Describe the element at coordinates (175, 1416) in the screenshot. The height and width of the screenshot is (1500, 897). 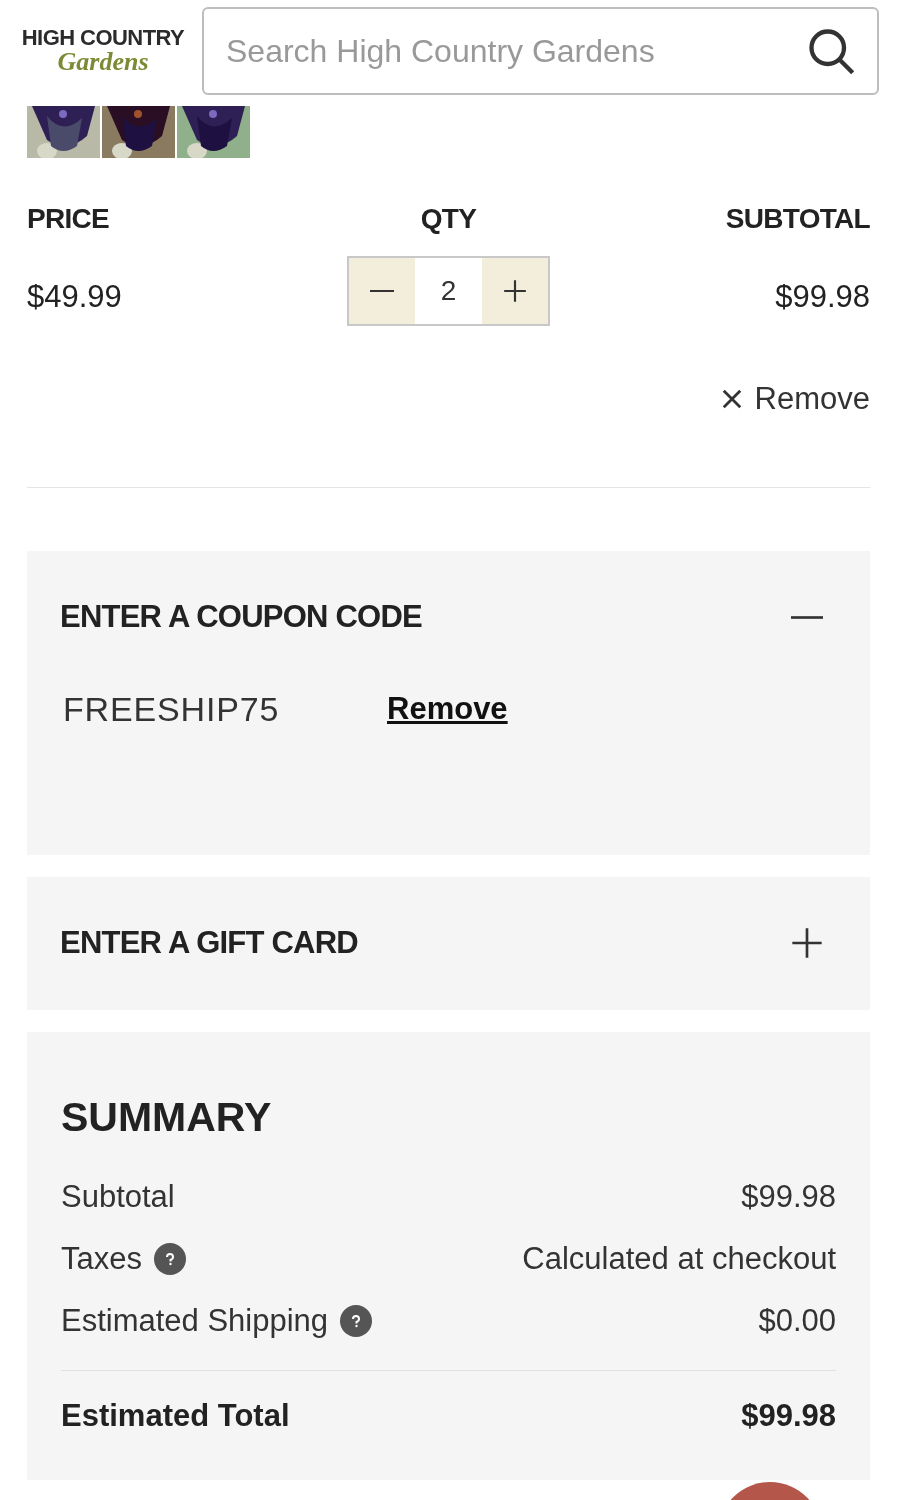
I see `total-label: Estimated Total` at that location.